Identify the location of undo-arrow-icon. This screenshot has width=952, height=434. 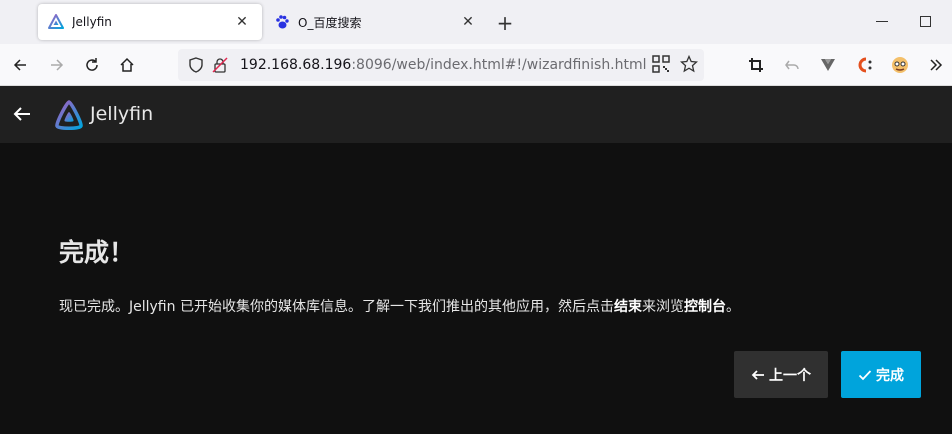
(792, 65).